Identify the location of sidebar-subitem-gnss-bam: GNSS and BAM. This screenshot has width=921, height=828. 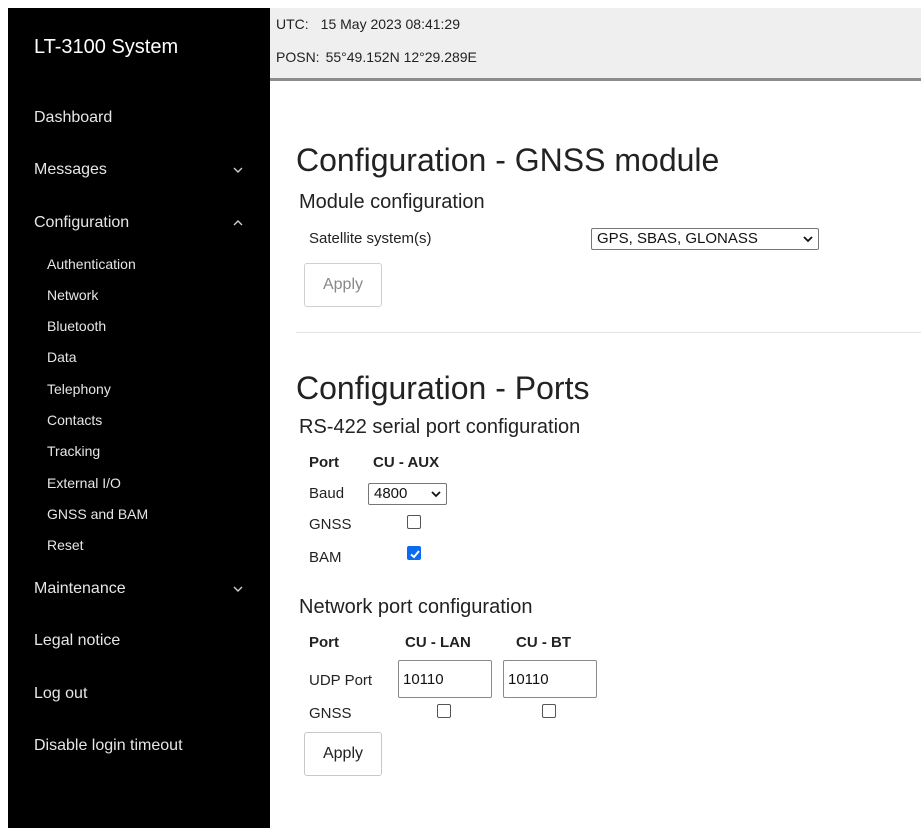
(139, 514).